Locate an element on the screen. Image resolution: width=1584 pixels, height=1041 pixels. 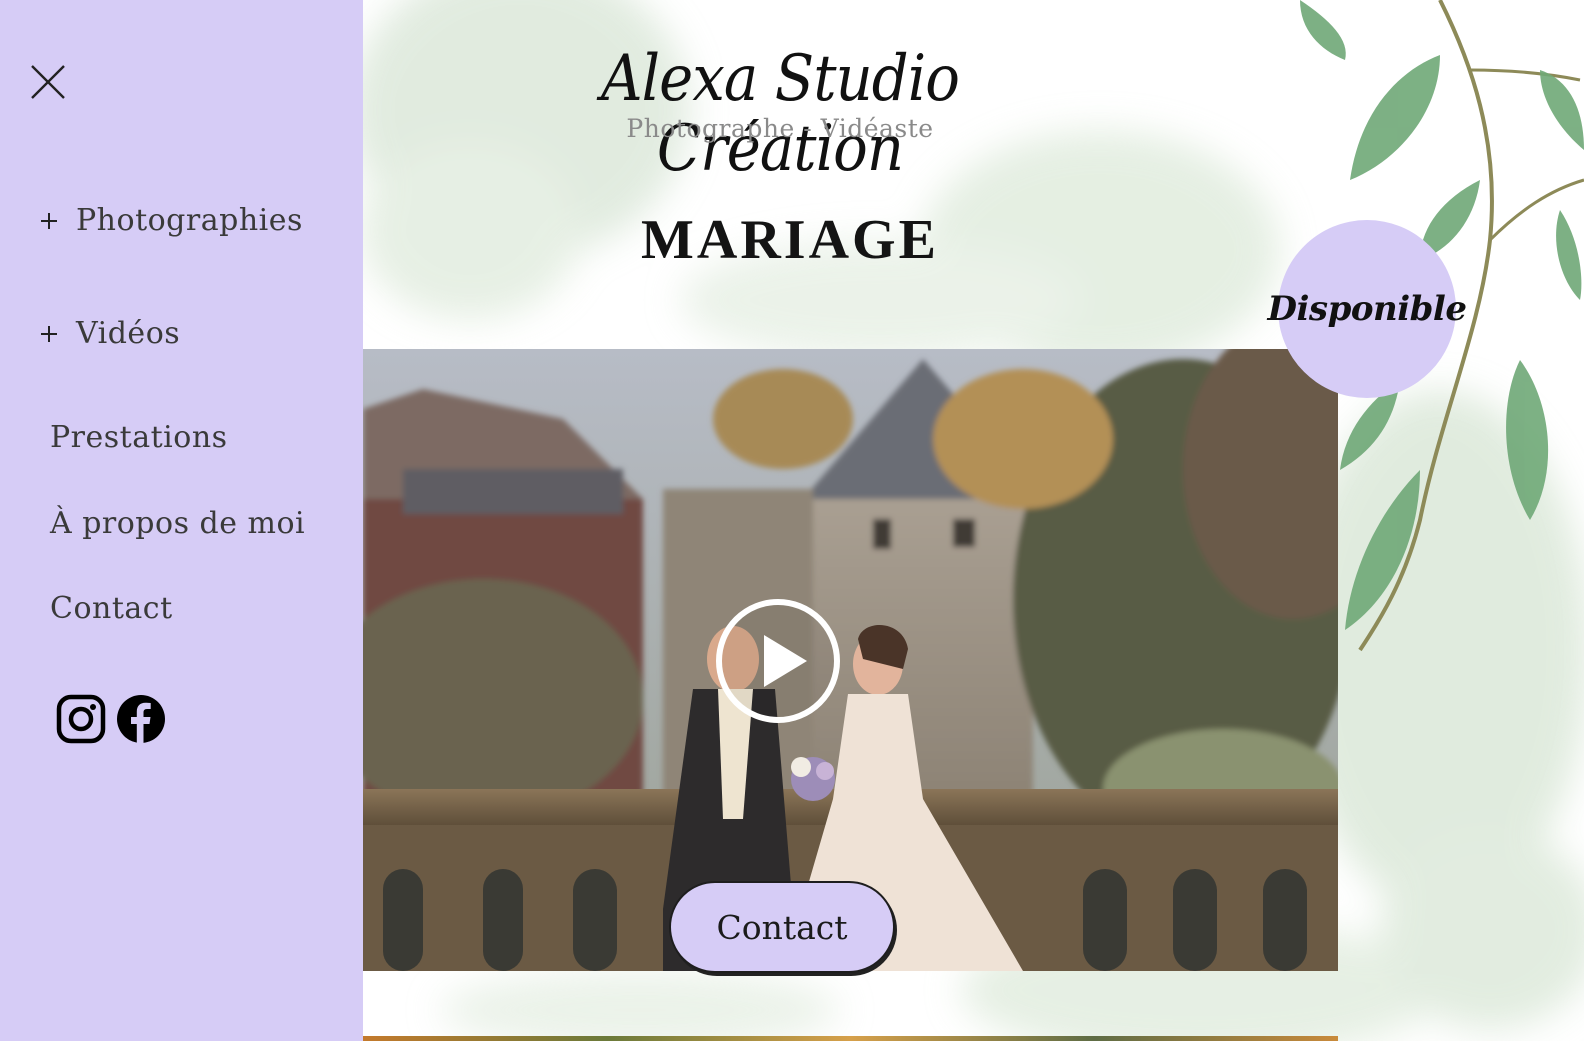
menu-item-label: Prestations is located at coordinates (139, 437).